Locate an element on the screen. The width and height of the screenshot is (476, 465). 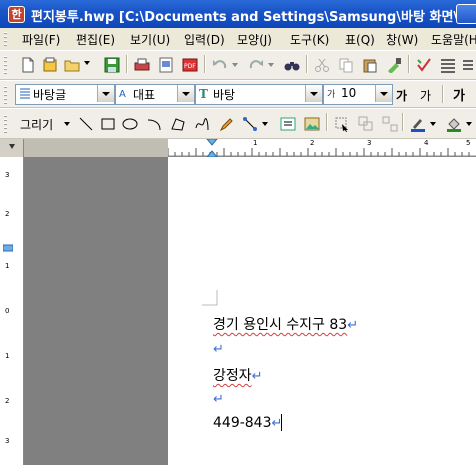
pdf-icon: PDF is located at coordinates (190, 65).